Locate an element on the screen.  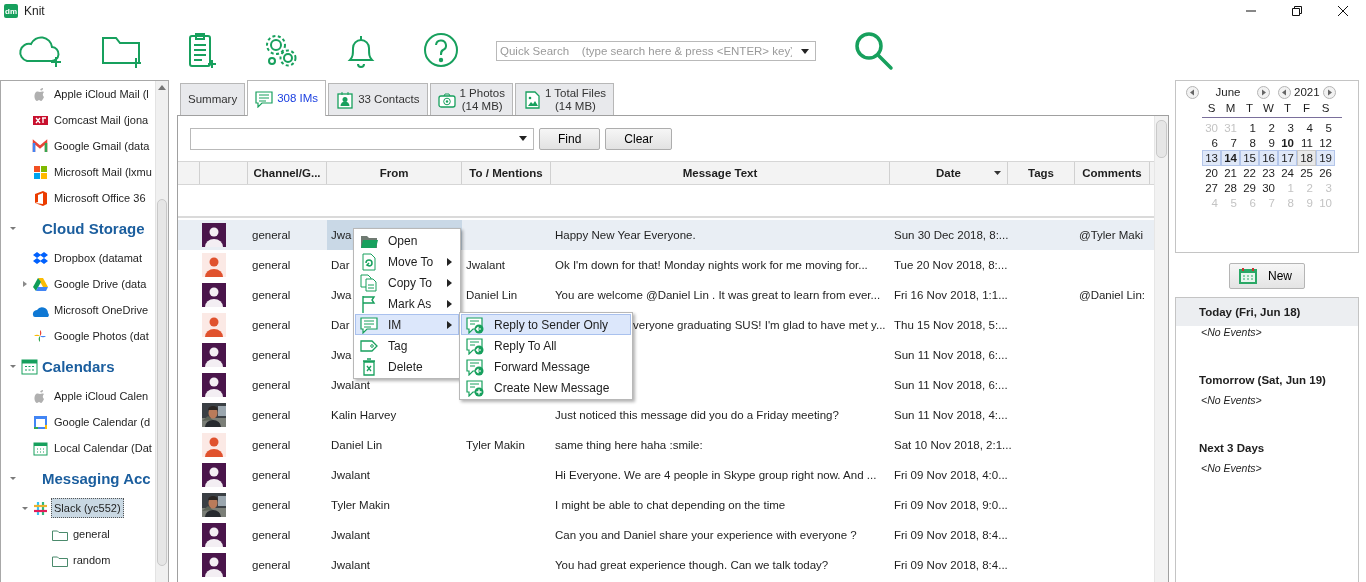
tree-item: Apple iCloud Calen is located at coordinates (101, 396).